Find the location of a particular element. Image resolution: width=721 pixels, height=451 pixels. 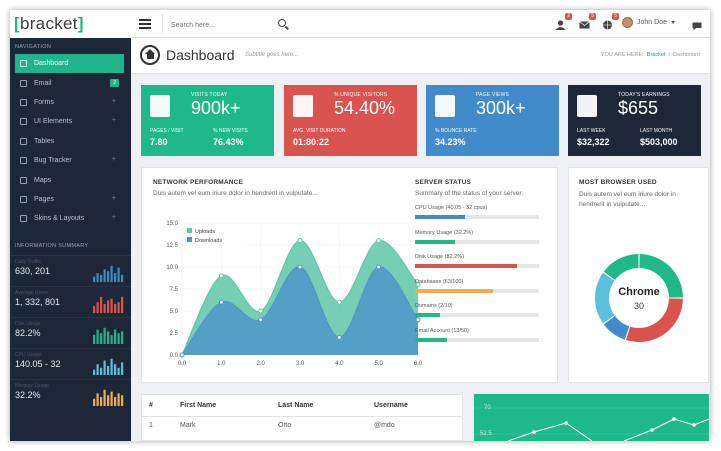

sidebar-item-ui-elements: UI Elements + is located at coordinates (70, 121).